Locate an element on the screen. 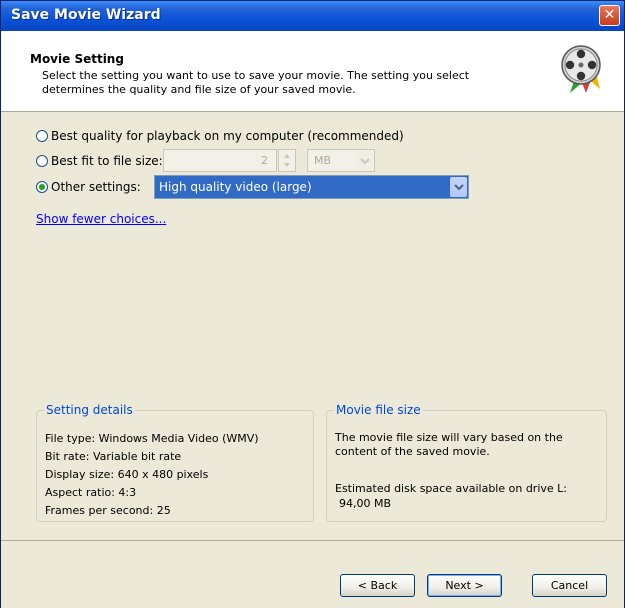 This screenshot has height=608, width=625. best-fit-radio is located at coordinates (42, 161).